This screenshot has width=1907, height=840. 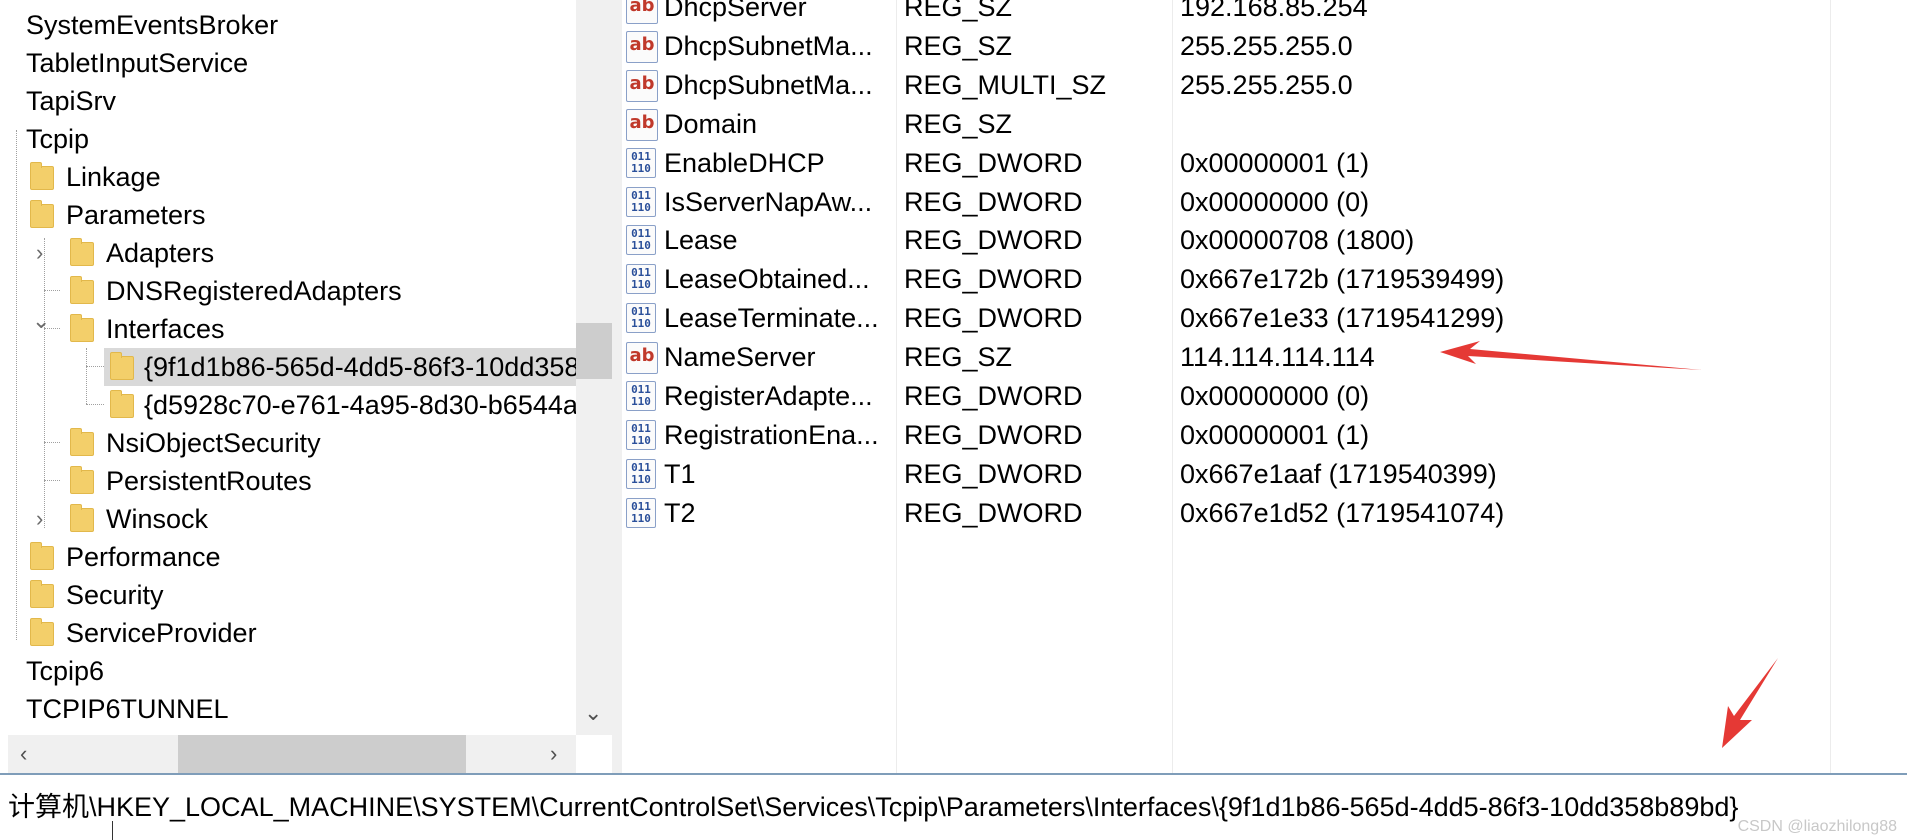 I want to click on annotation-arrows, so click(x=1609, y=544).